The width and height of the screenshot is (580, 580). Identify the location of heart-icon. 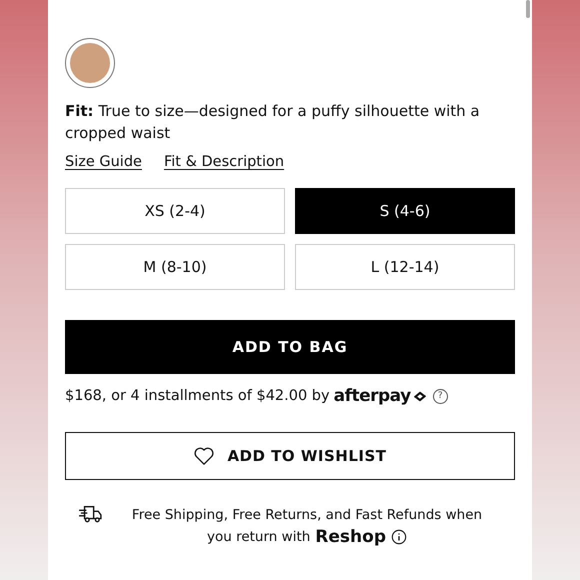
(204, 456).